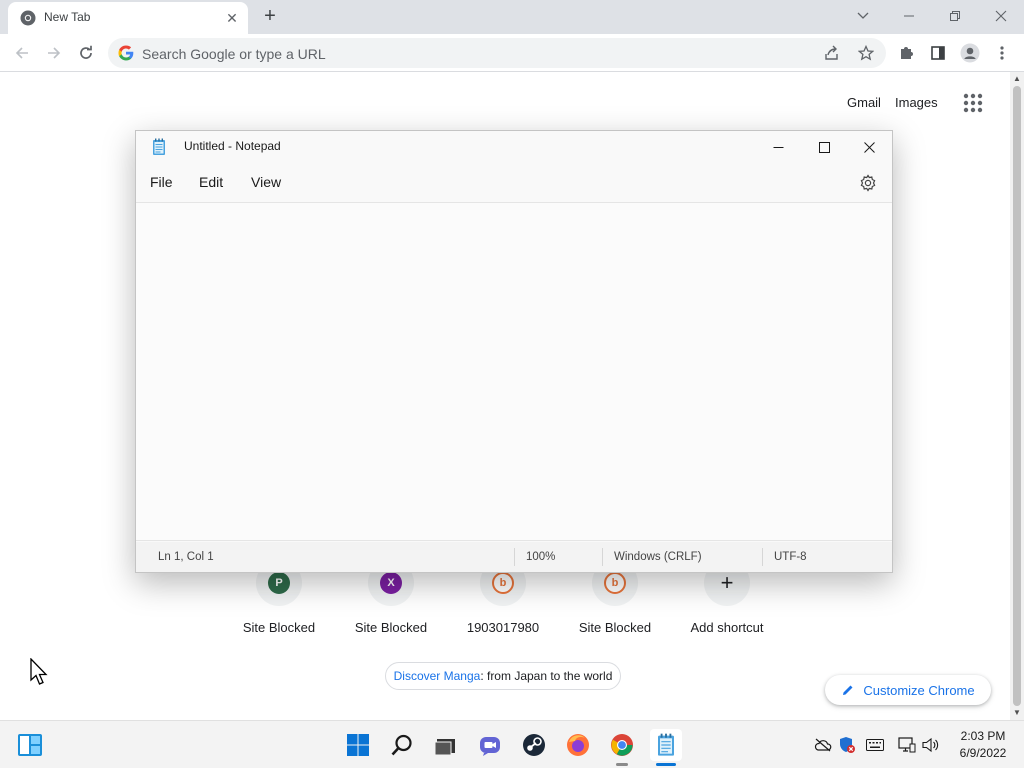 The image size is (1024, 768). What do you see at coordinates (514, 182) in the screenshot?
I see `notepad-menubar: File Edit View` at bounding box center [514, 182].